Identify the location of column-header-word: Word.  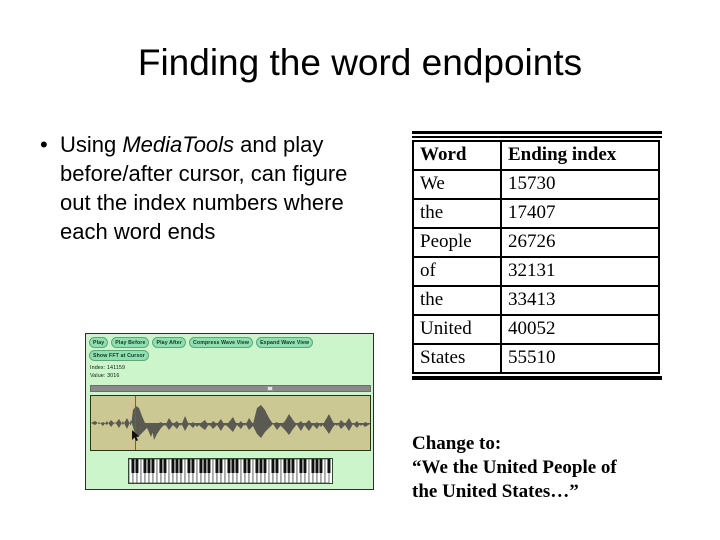
(457, 155).